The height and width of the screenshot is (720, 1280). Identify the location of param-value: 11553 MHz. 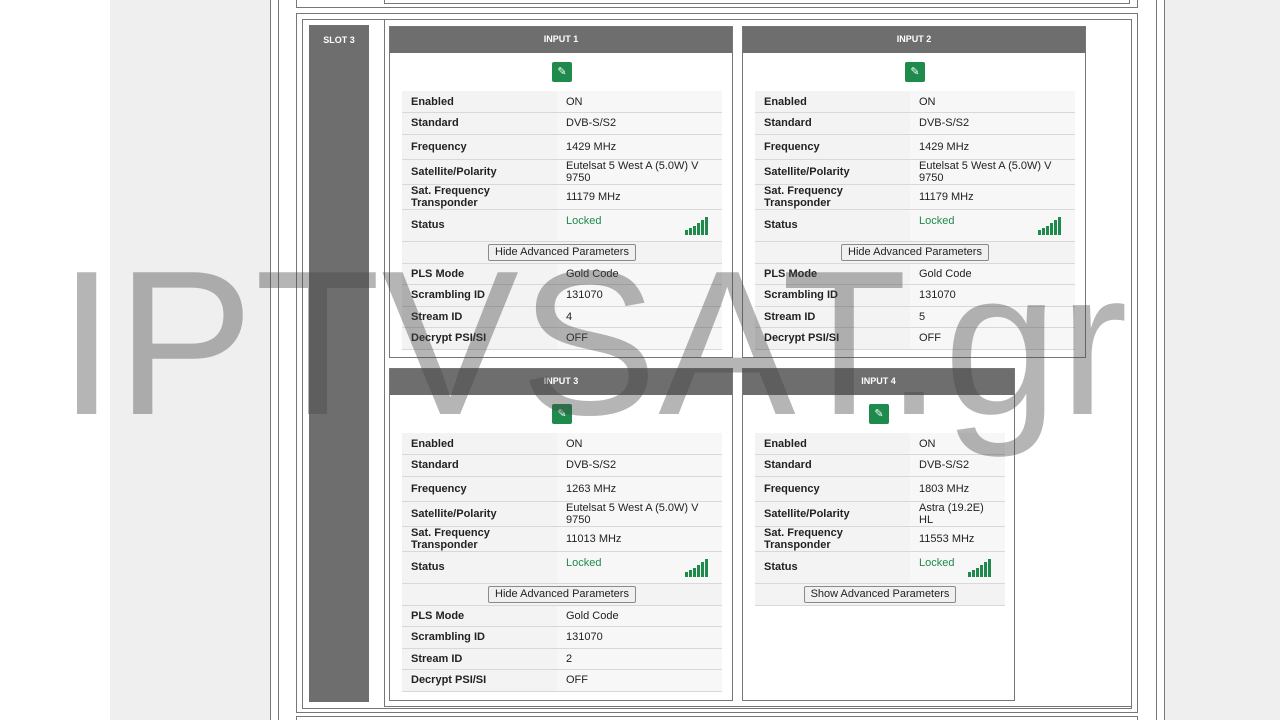
(957, 539).